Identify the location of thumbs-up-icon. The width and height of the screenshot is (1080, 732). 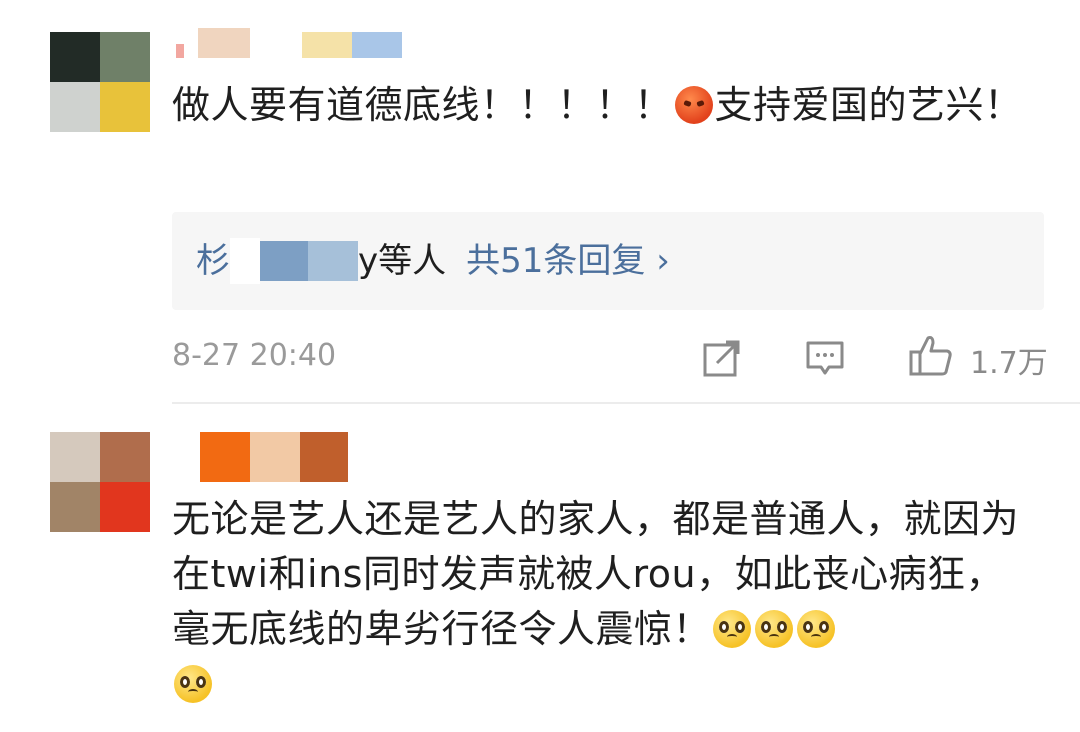
(931, 356).